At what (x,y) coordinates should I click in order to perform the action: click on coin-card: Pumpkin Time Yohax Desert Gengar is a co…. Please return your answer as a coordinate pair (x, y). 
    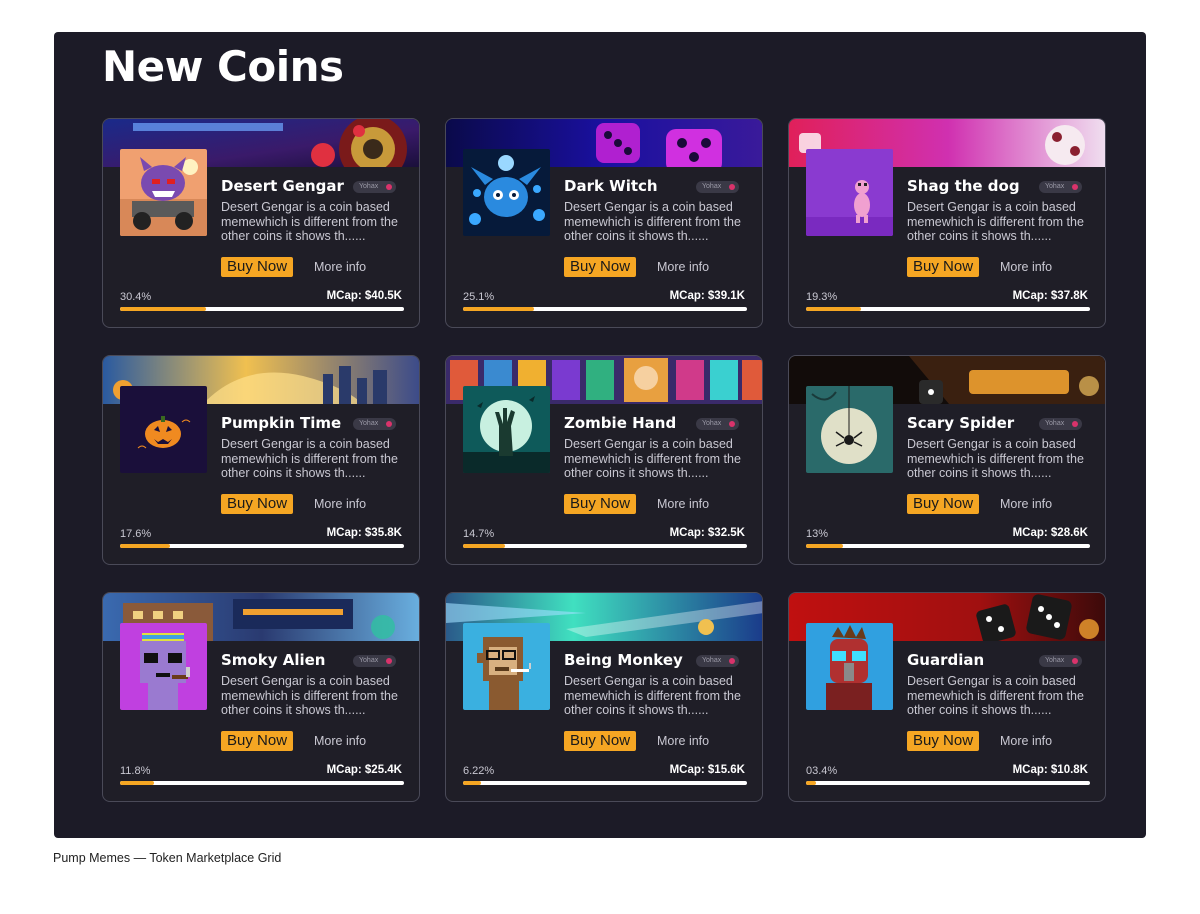
    Looking at the image, I should click on (261, 460).